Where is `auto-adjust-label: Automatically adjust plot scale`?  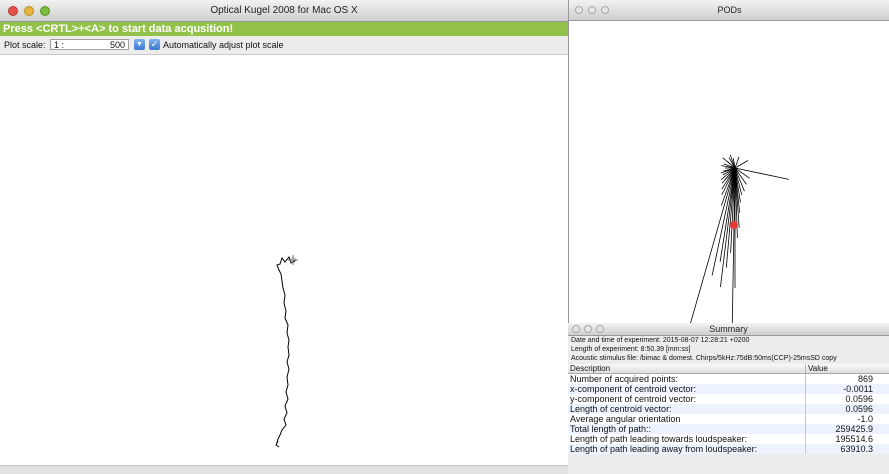 auto-adjust-label: Automatically adjust plot scale is located at coordinates (223, 45).